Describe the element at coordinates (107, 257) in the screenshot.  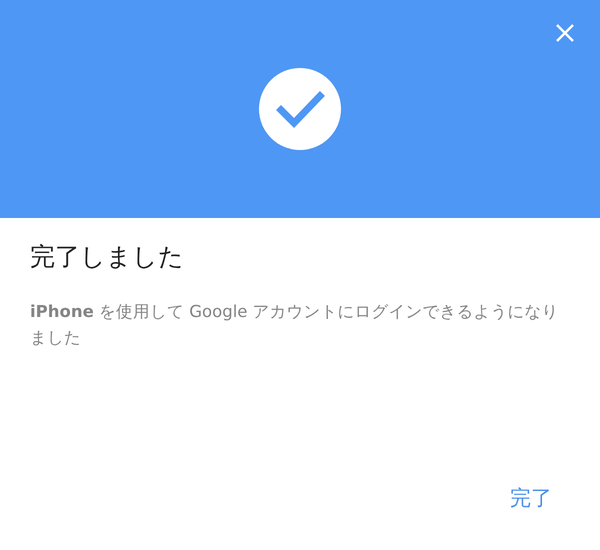
I see `dialog-title: 完了しました` at that location.